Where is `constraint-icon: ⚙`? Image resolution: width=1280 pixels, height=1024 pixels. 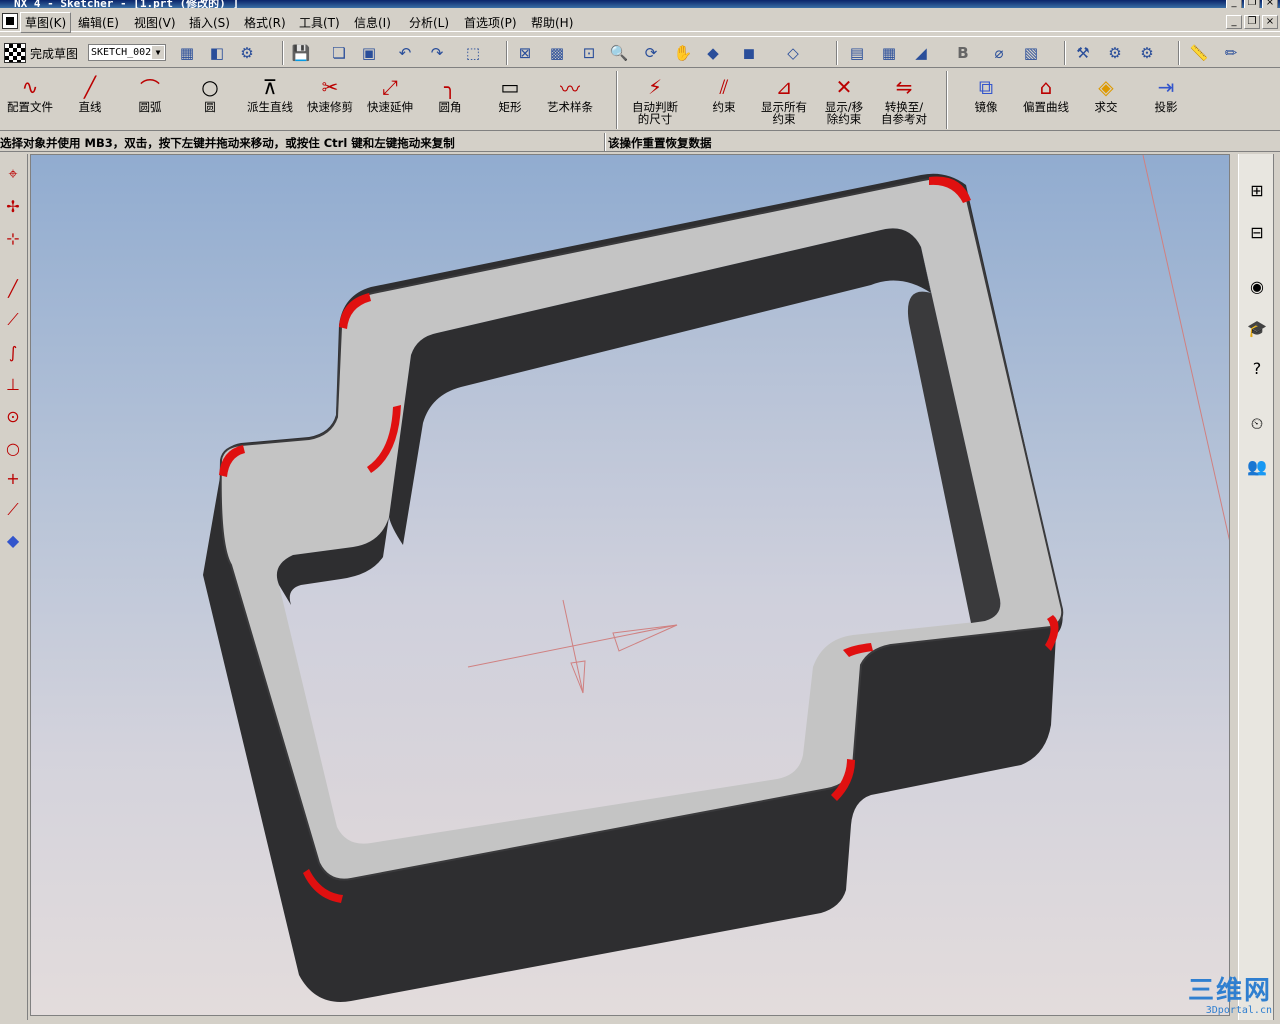
constraint-icon: ⚙ is located at coordinates (1147, 53).